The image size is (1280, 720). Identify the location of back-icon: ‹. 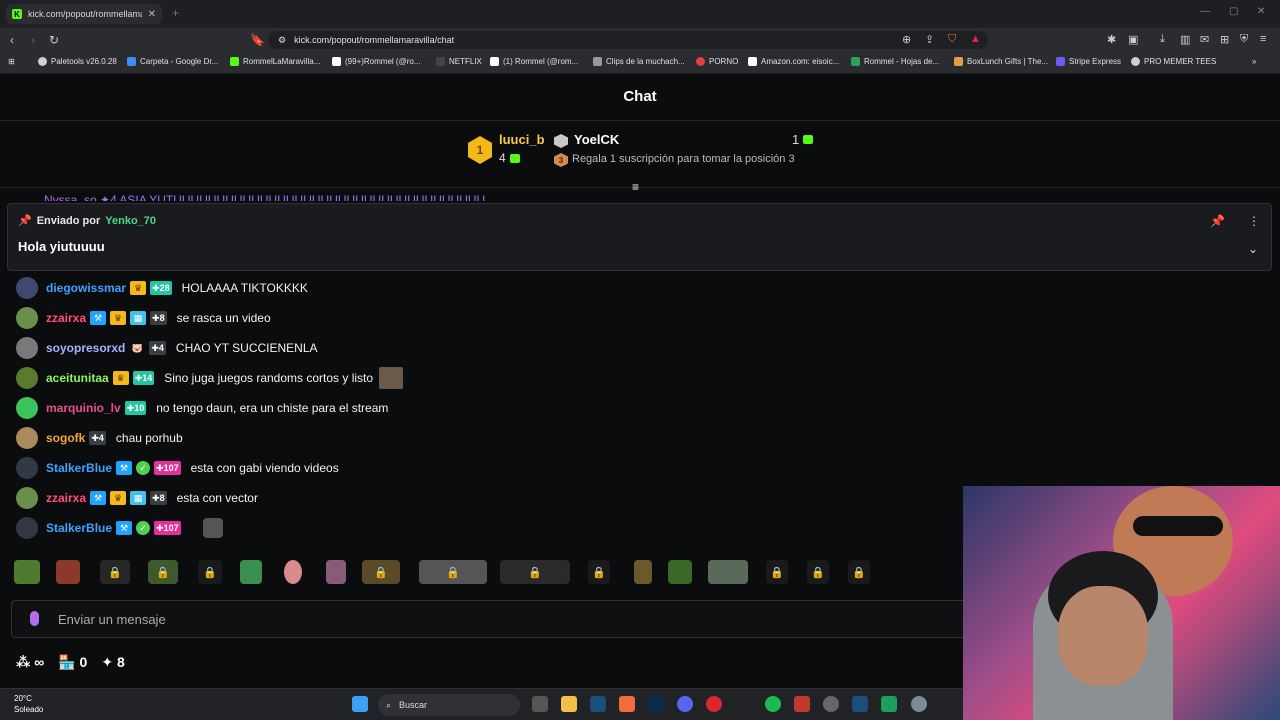
(12, 40).